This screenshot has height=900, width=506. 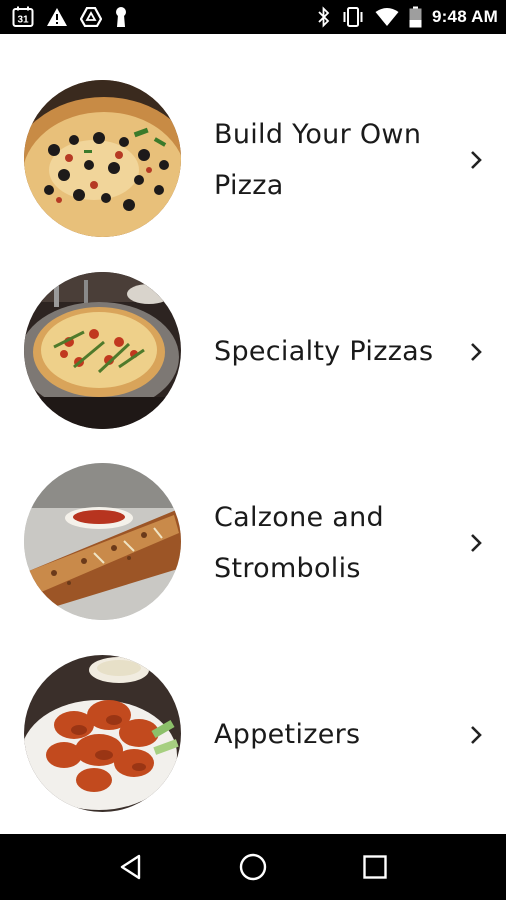 I want to click on menu-item-label: Appetizers, so click(x=334, y=734).